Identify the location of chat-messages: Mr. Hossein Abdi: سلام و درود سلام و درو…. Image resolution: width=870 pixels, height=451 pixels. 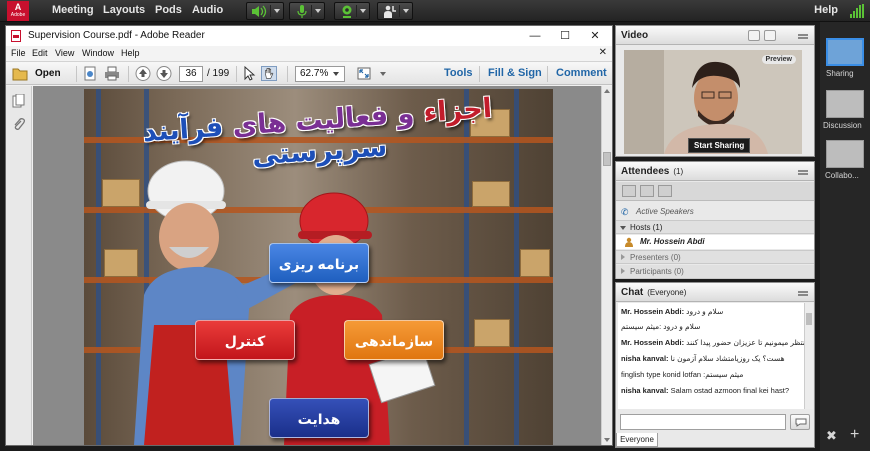
(711, 356).